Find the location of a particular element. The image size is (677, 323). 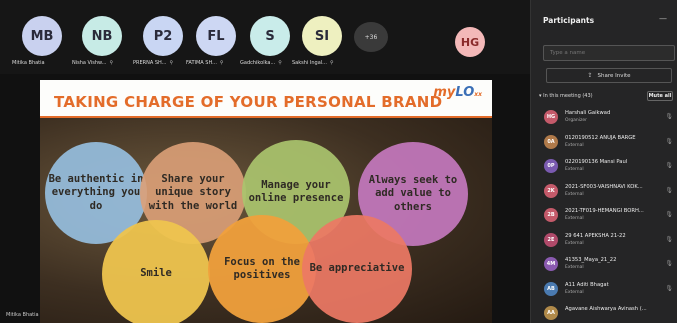

video-tile: SI Sakshi Ingal... ⚲ is located at coordinates (323, 37).